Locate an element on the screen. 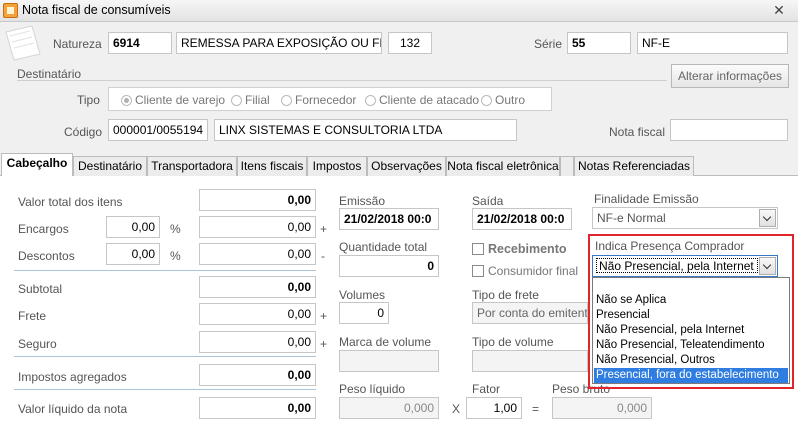  radio-outro: Outro is located at coordinates (503, 100).